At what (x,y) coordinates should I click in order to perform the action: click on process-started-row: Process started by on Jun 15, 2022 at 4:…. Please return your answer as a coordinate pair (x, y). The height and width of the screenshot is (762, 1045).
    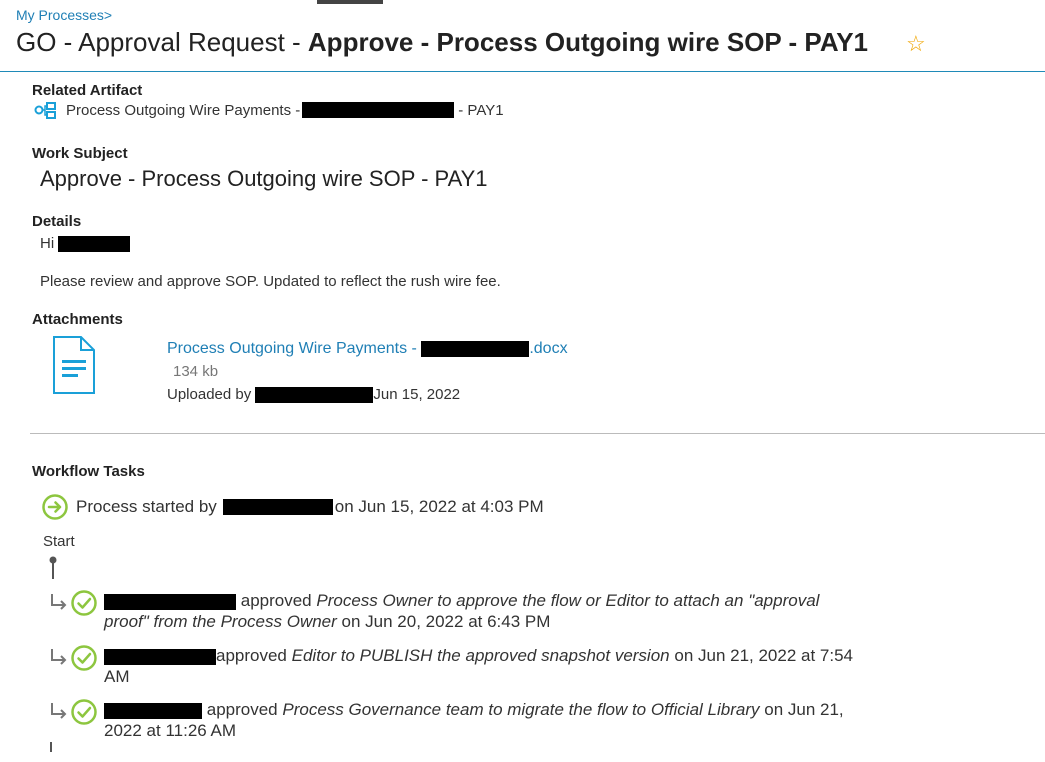
    Looking at the image, I should click on (293, 507).